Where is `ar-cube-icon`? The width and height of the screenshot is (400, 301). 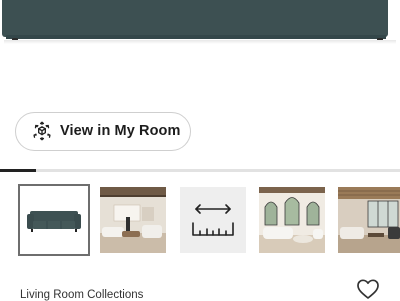
ar-cube-icon is located at coordinates (42, 131).